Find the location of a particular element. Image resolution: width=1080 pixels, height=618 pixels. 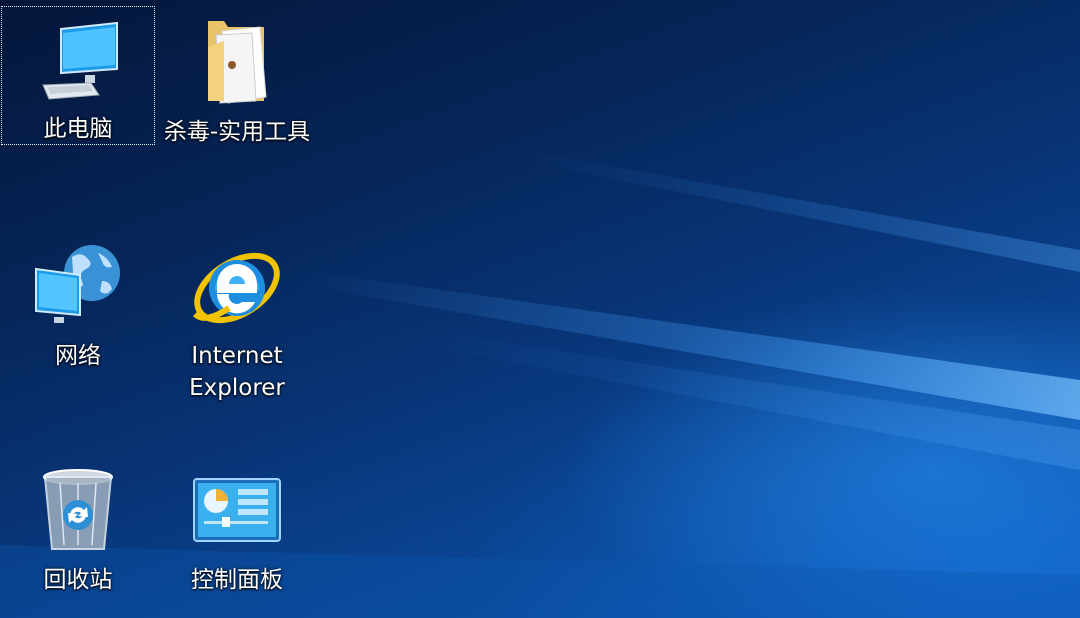

desktop-icon-network: 网络 is located at coordinates (78, 301).